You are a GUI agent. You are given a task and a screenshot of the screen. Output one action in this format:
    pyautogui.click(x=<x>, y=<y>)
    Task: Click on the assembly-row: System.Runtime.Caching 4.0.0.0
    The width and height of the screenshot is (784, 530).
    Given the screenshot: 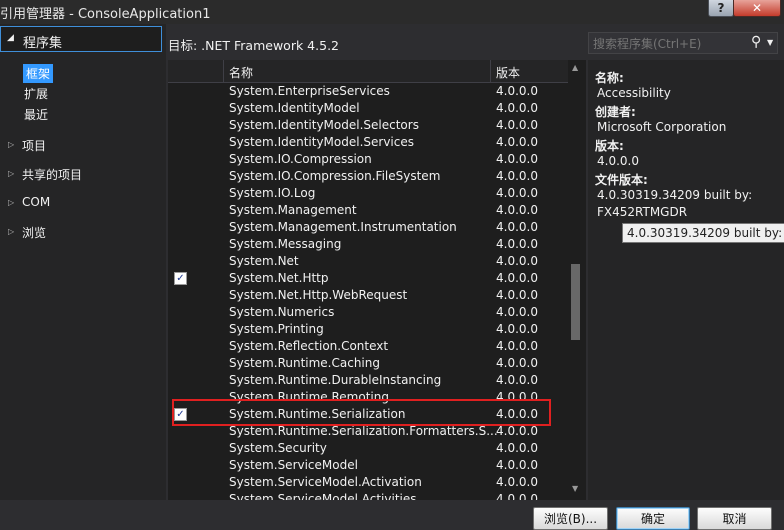 What is the action you would take?
    pyautogui.click(x=368, y=363)
    